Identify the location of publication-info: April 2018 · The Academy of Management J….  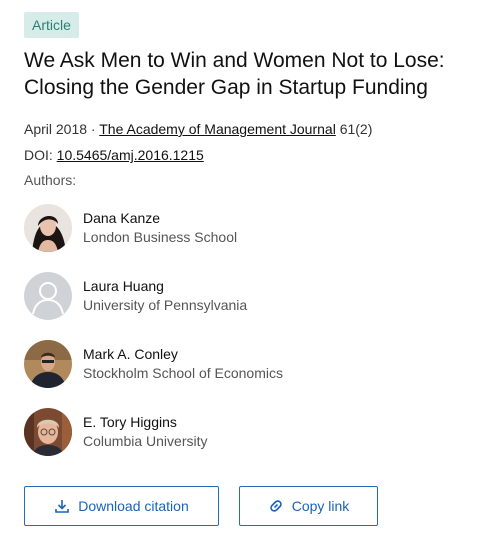
(198, 129).